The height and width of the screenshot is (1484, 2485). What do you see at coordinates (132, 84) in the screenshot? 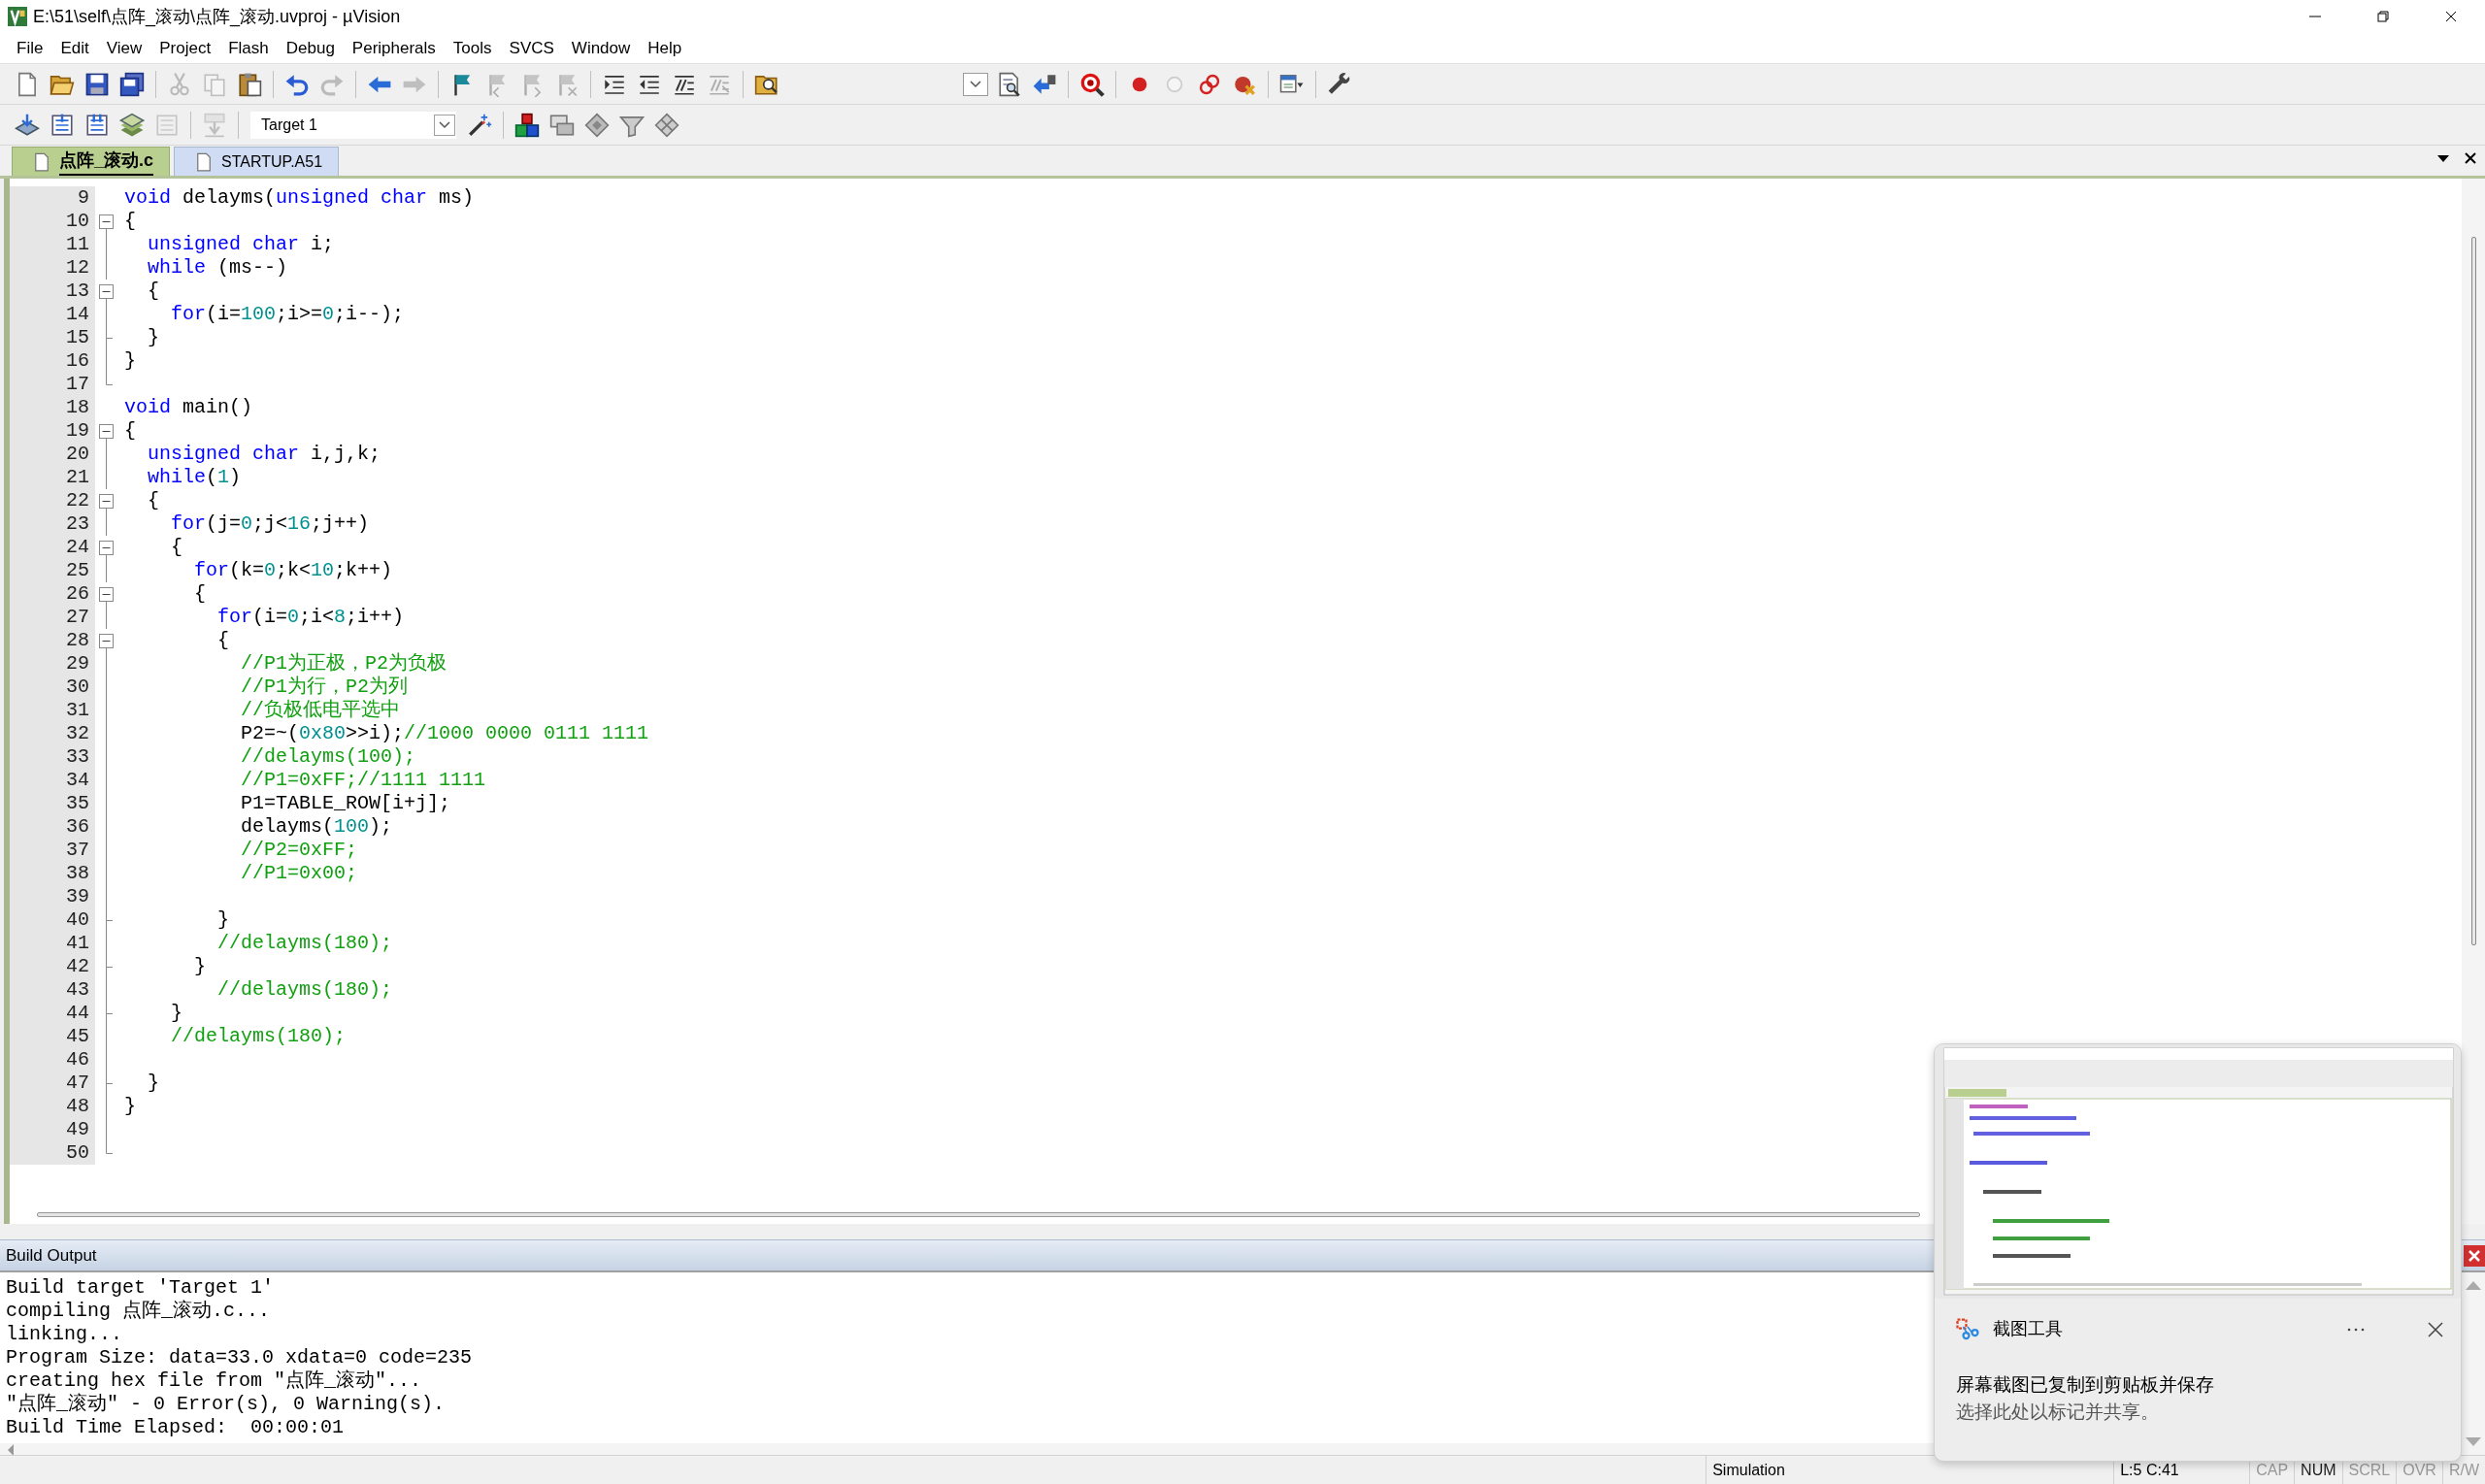
I see `save-all-icon` at bounding box center [132, 84].